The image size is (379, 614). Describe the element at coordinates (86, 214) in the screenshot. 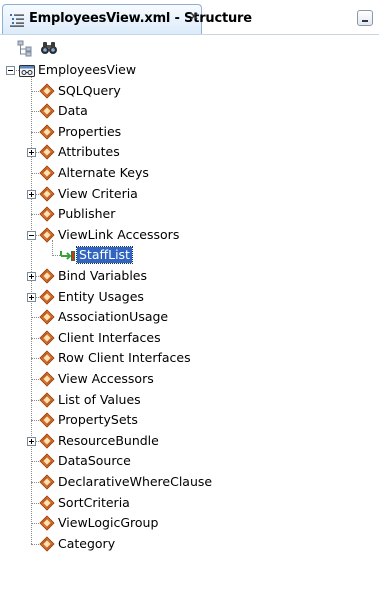

I see `tree-node-label: Publisher` at that location.